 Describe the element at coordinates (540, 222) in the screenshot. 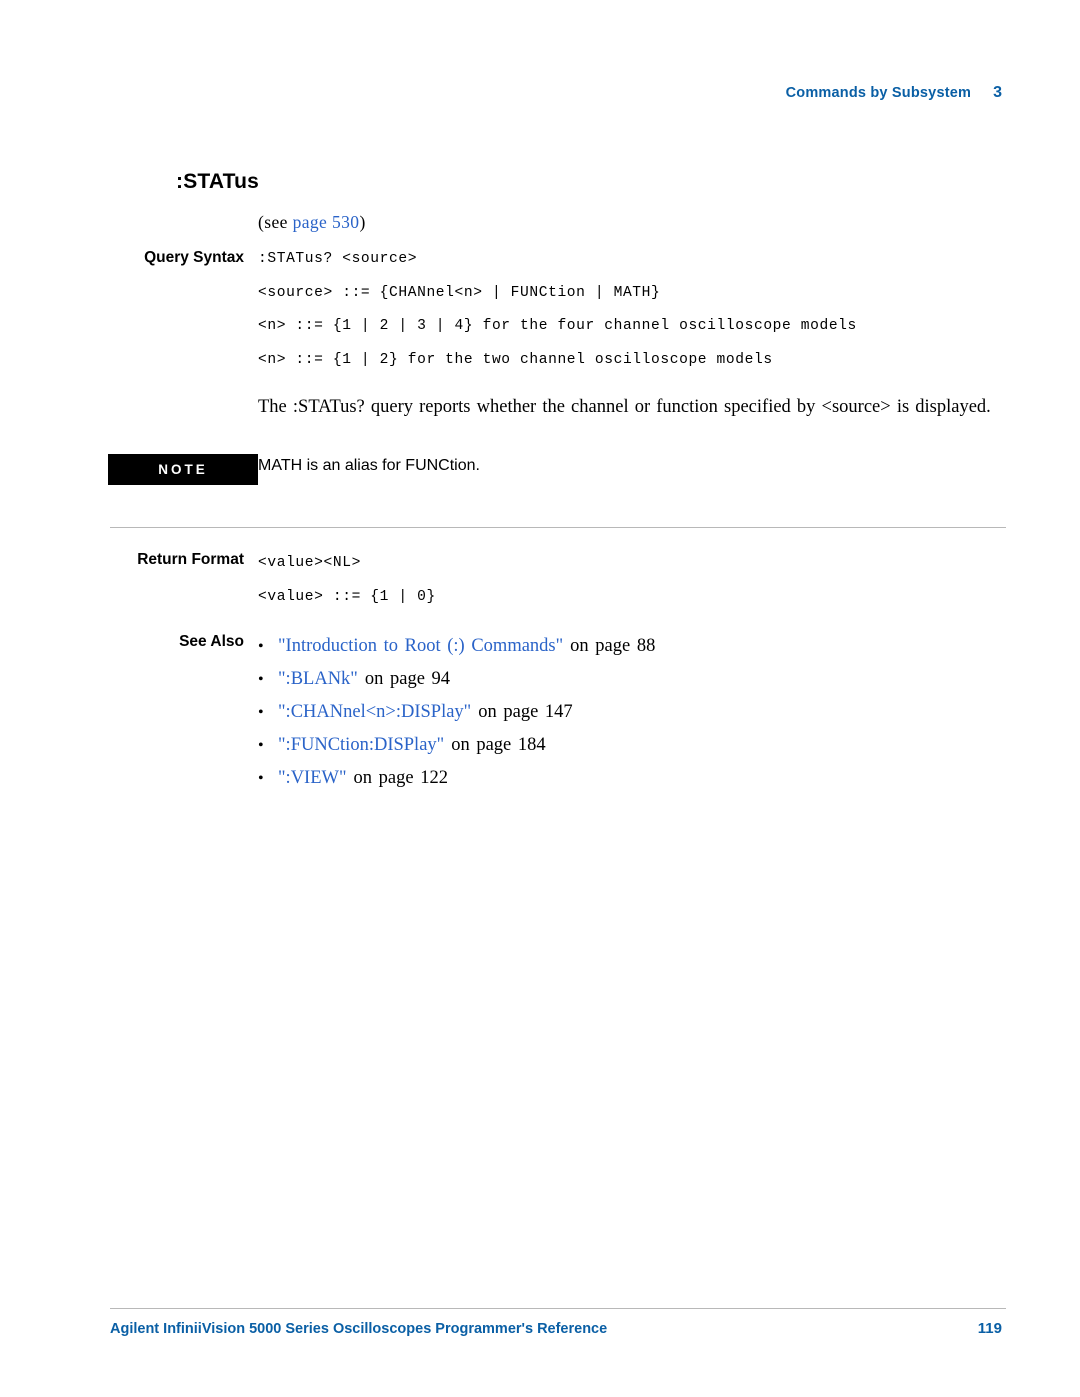

I see `see-page-row: (see page 530)` at that location.